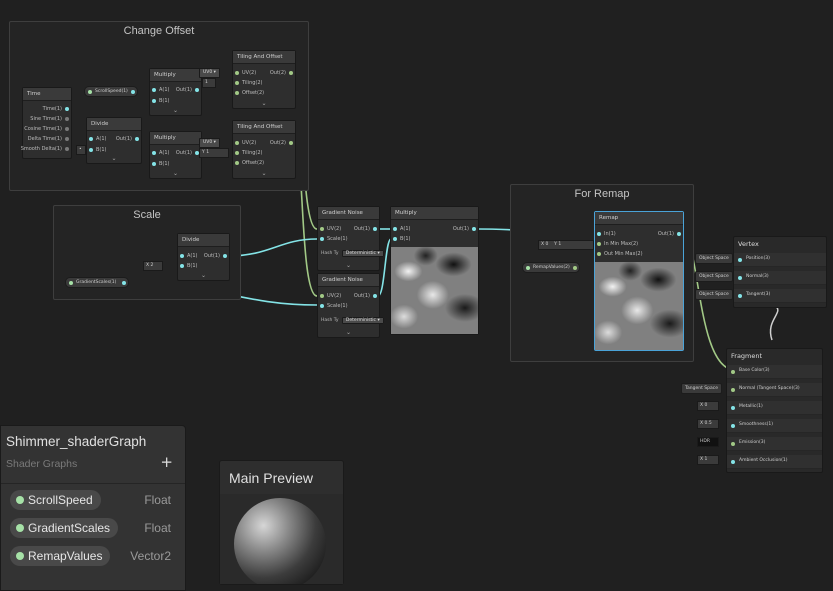 The height and width of the screenshot is (591, 833). Describe the element at coordinates (157, 500) in the screenshot. I see `property-type: Float` at that location.